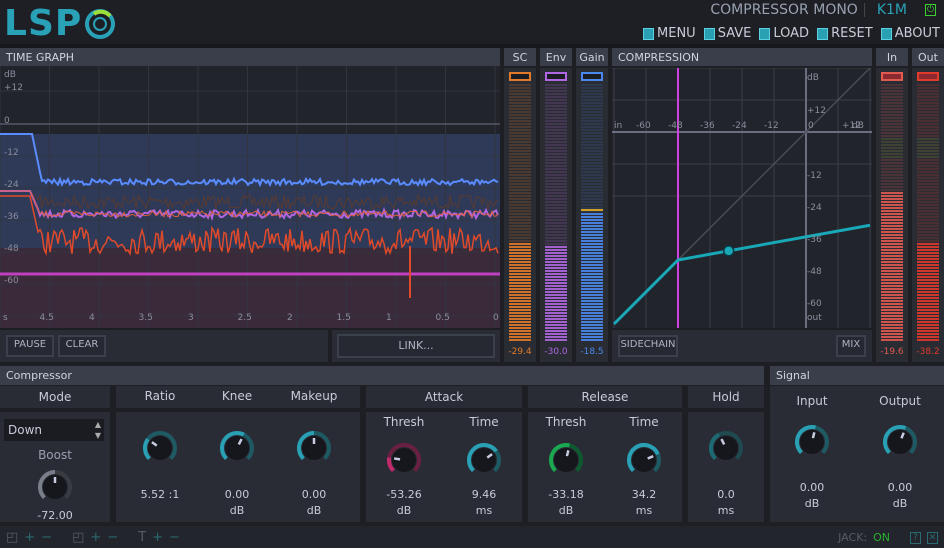 The width and height of the screenshot is (944, 548). I want to click on sidechain-button: SIDECHAIN, so click(648, 346).